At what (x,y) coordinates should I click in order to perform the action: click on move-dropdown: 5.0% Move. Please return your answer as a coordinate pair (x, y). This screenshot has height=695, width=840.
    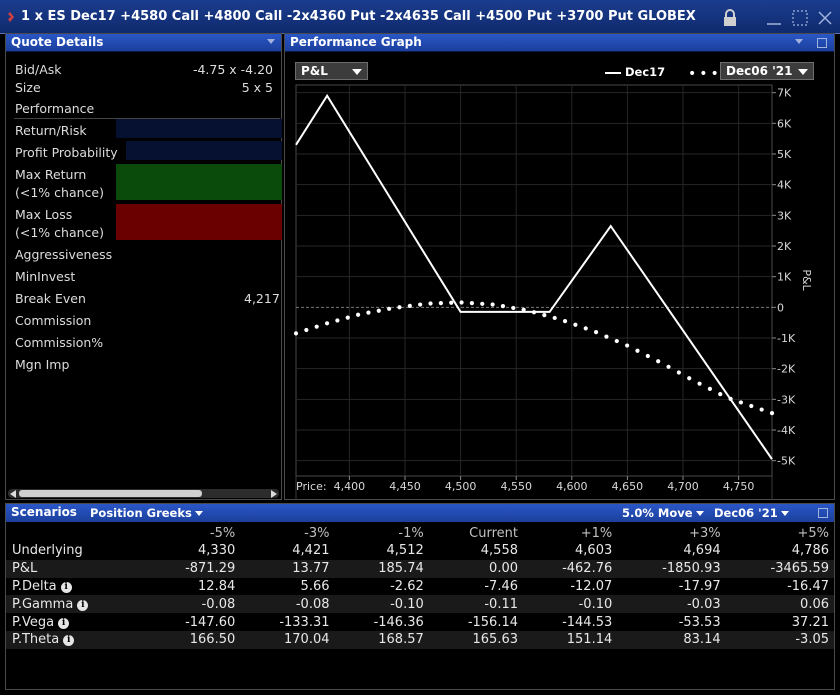
    Looking at the image, I should click on (663, 513).